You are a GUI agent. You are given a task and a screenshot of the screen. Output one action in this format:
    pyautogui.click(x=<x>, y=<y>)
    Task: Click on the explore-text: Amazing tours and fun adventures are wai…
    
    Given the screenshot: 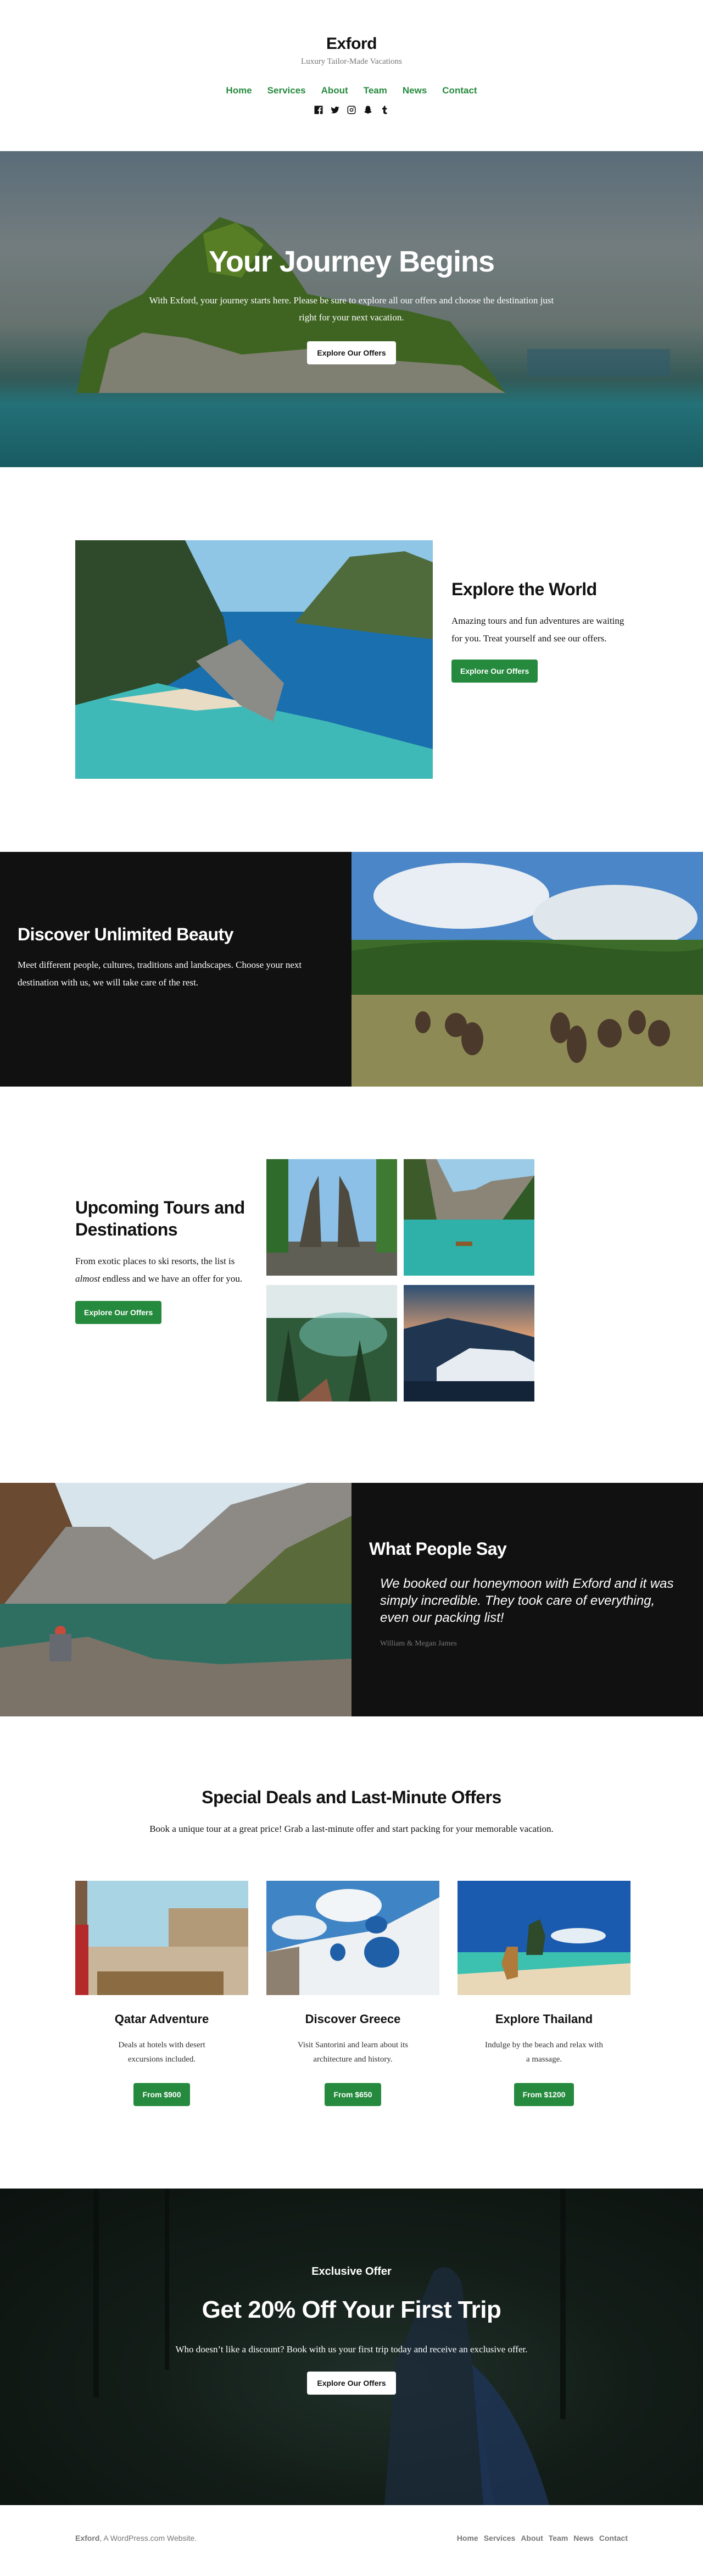 What is the action you would take?
    pyautogui.click(x=537, y=630)
    